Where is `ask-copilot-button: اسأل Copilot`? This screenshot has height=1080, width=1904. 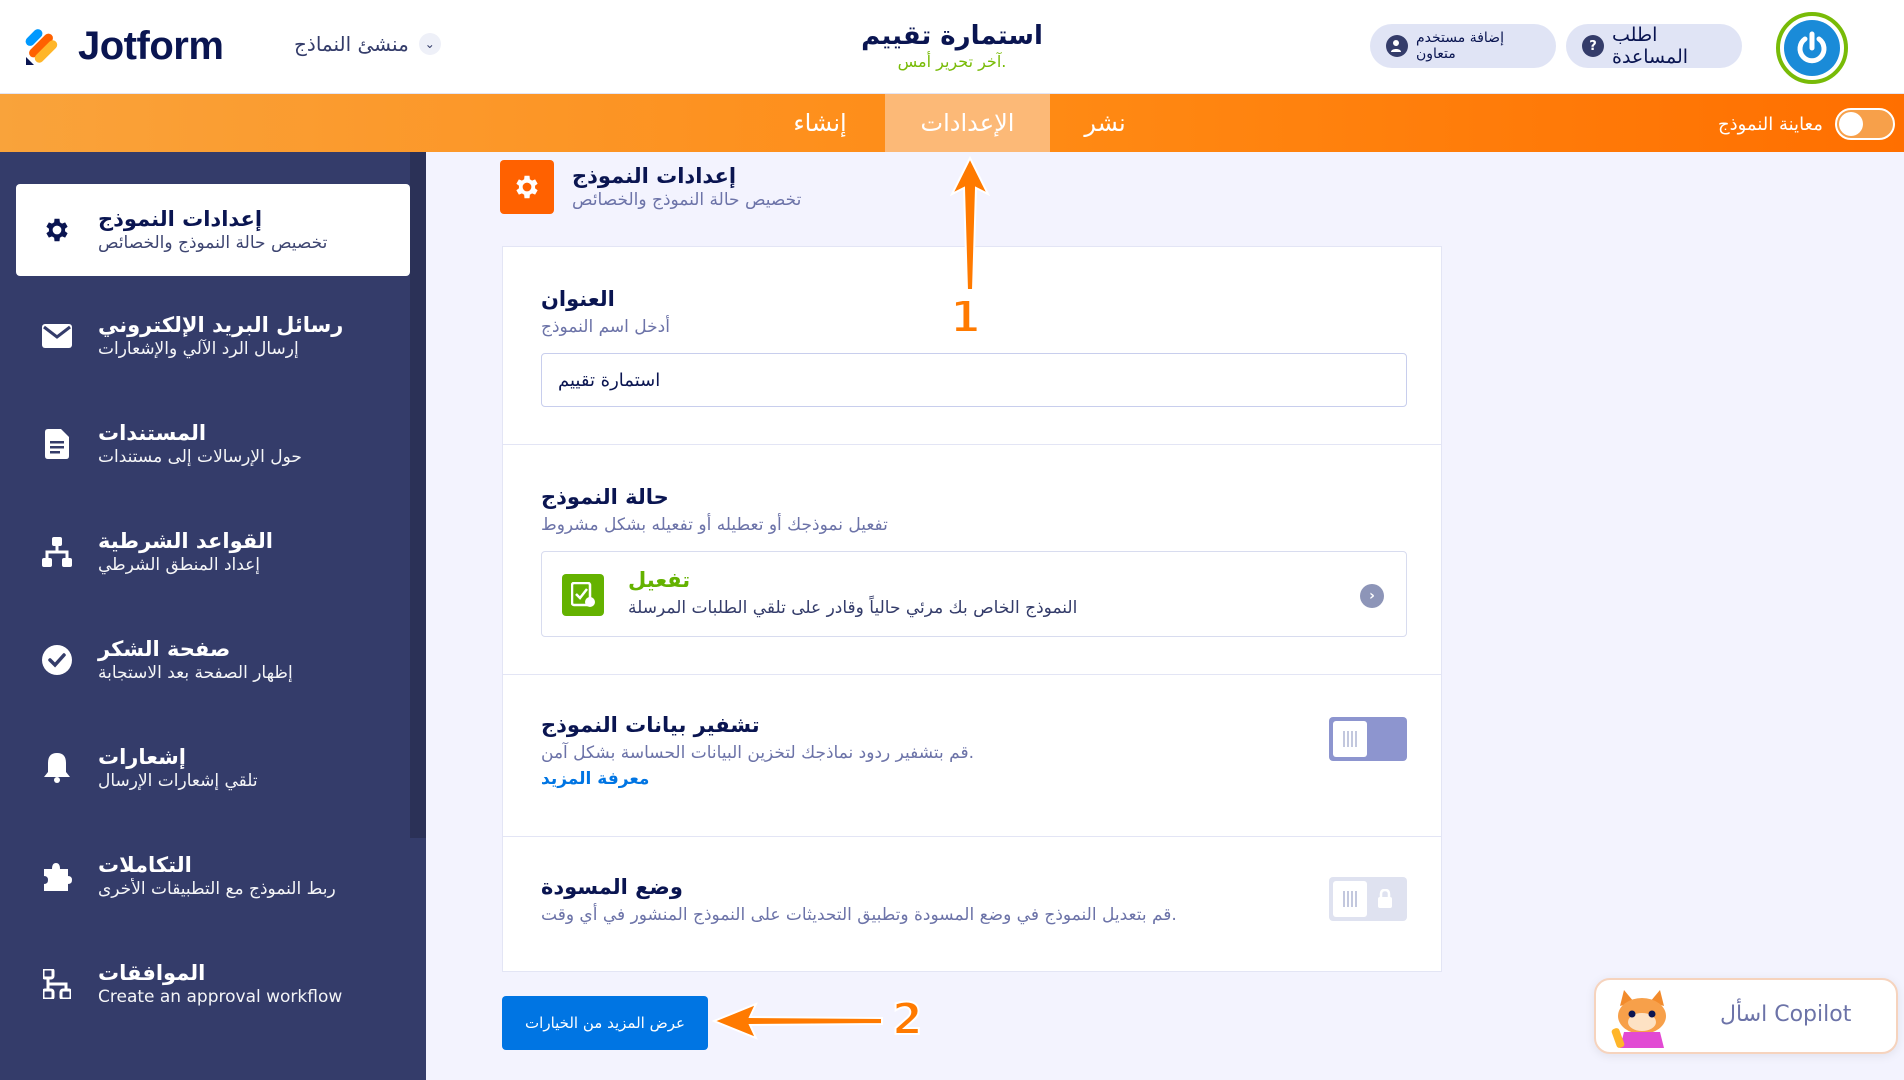
ask-copilot-button: اسأل Copilot is located at coordinates (1746, 1016).